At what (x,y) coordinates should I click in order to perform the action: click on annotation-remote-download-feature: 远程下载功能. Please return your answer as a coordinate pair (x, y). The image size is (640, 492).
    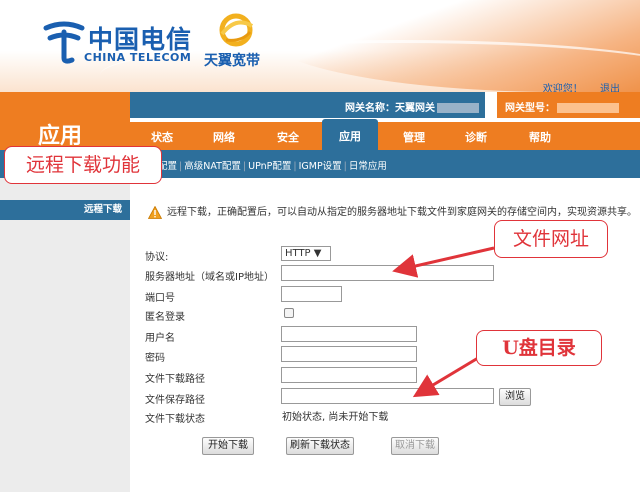
    Looking at the image, I should click on (83, 165).